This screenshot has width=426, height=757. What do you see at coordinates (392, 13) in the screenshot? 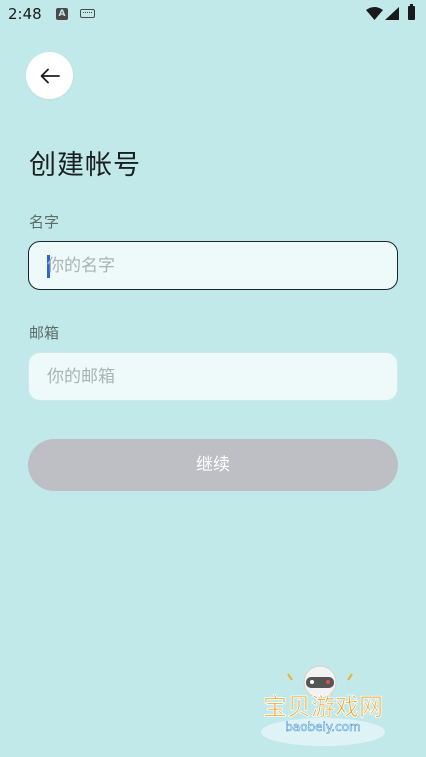
I see `signal-icon` at bounding box center [392, 13].